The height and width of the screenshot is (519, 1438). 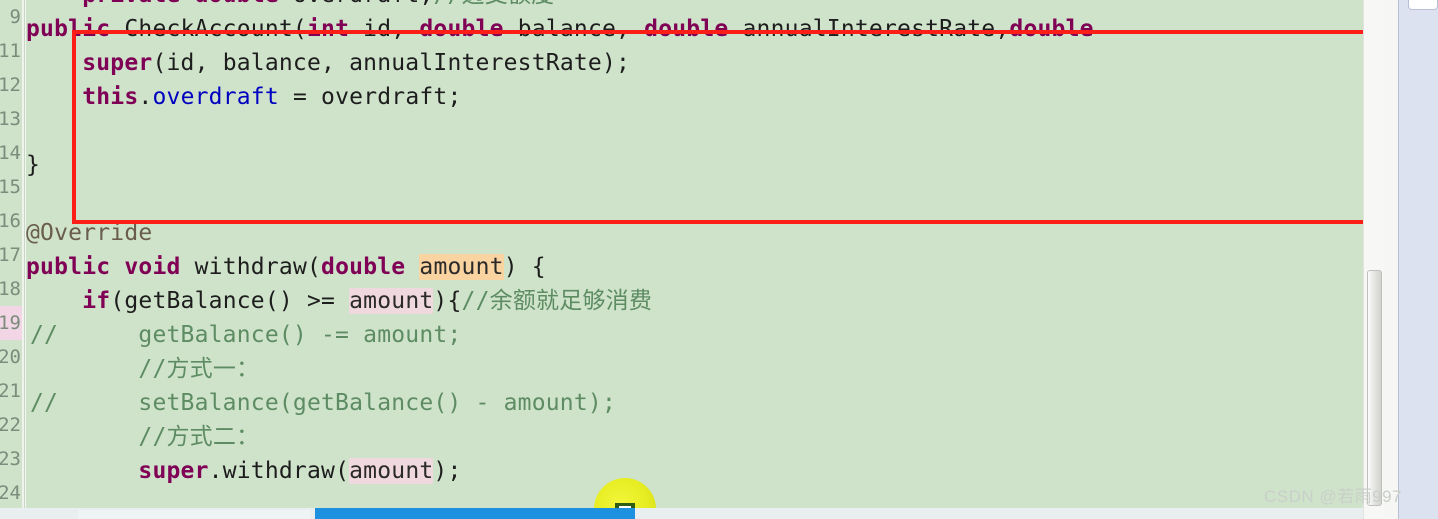 I want to click on code-token-kw: int, so click(x=328, y=29).